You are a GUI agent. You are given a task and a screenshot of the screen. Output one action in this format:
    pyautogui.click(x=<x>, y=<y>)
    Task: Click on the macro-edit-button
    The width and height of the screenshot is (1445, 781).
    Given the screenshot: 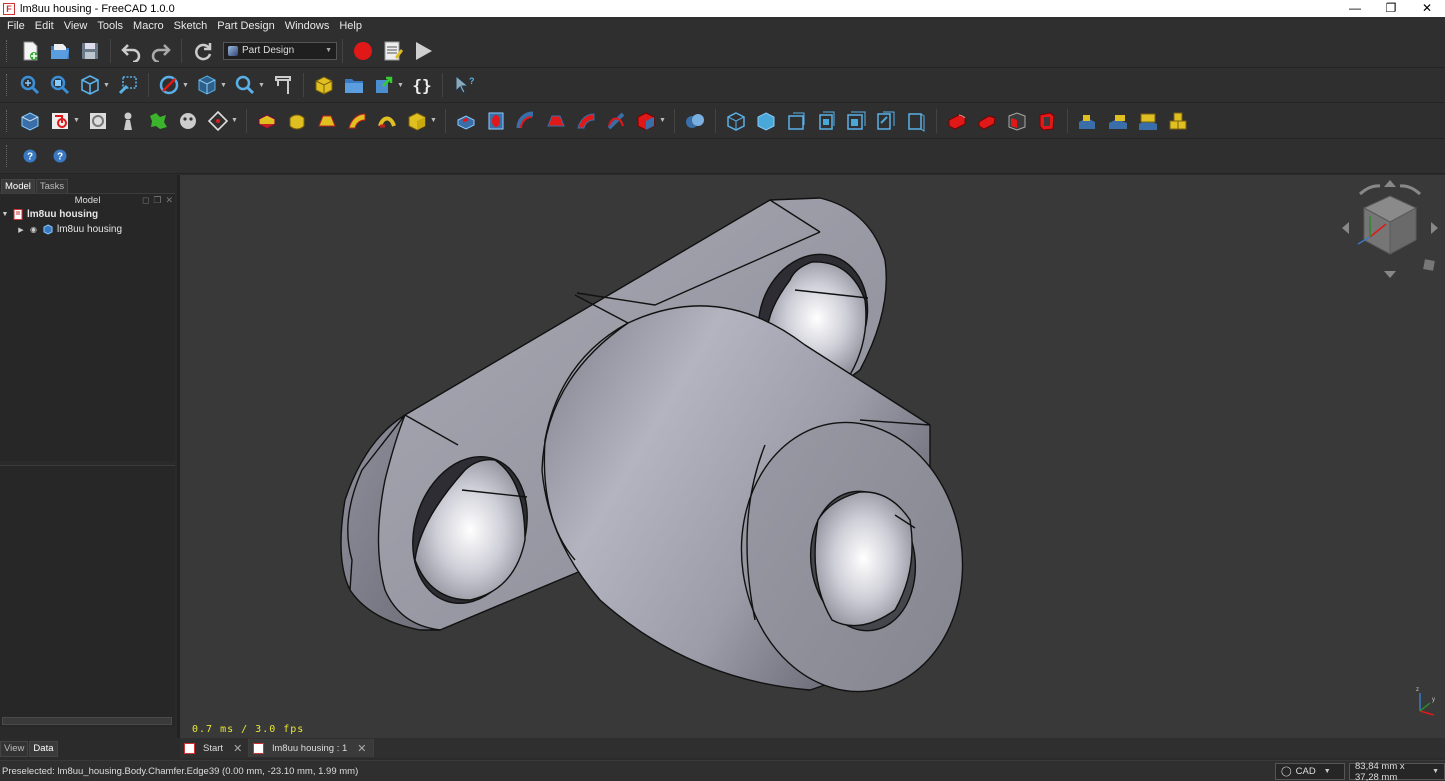 What is the action you would take?
    pyautogui.click(x=393, y=51)
    